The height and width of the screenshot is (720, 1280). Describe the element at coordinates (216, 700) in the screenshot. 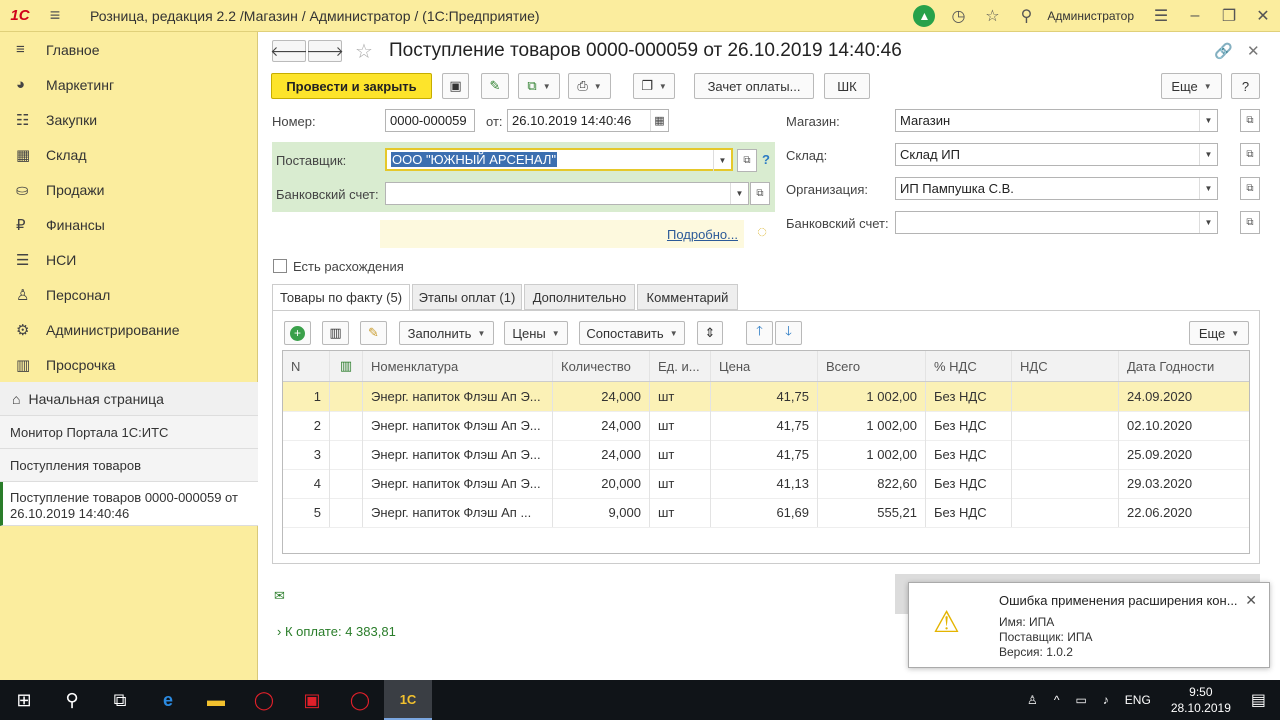

I see `explorer-icon: ▬` at that location.